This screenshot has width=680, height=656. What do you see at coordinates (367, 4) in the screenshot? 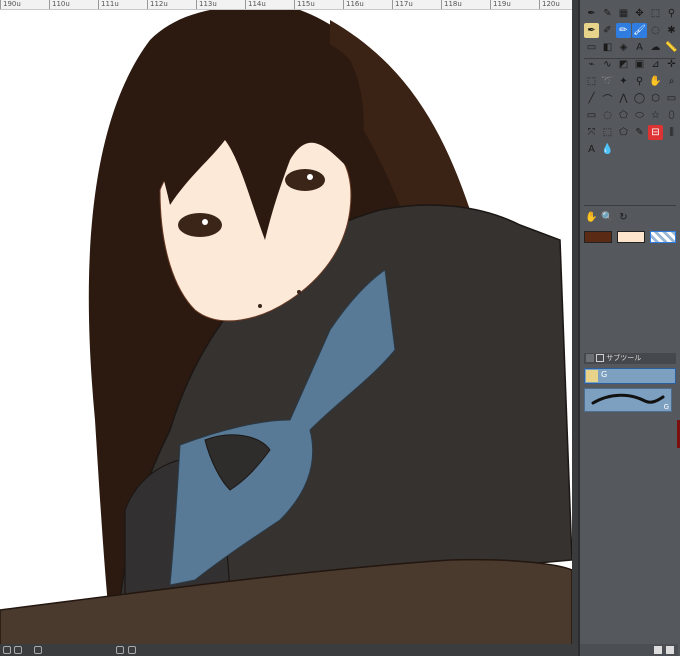
I see `ruler-label: 116u` at bounding box center [367, 4].